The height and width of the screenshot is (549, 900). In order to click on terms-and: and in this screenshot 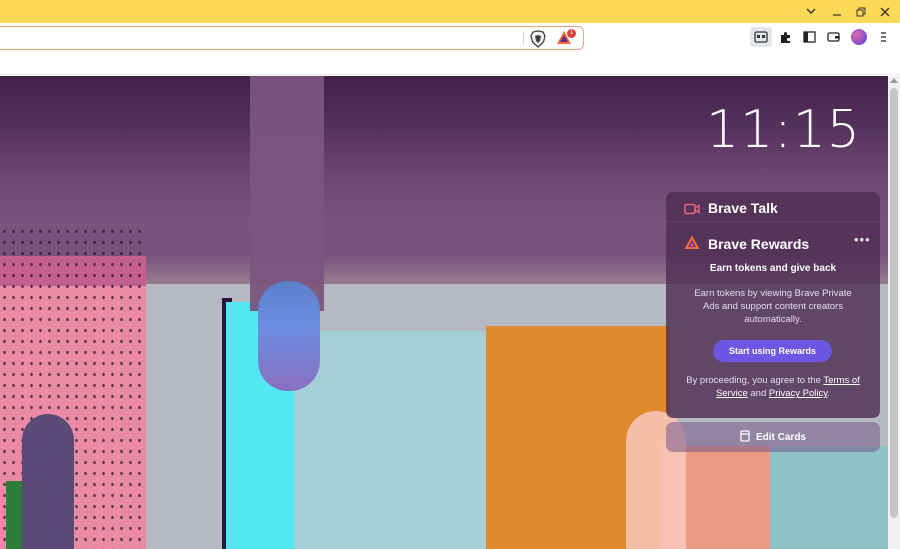, I will do `click(758, 393)`.